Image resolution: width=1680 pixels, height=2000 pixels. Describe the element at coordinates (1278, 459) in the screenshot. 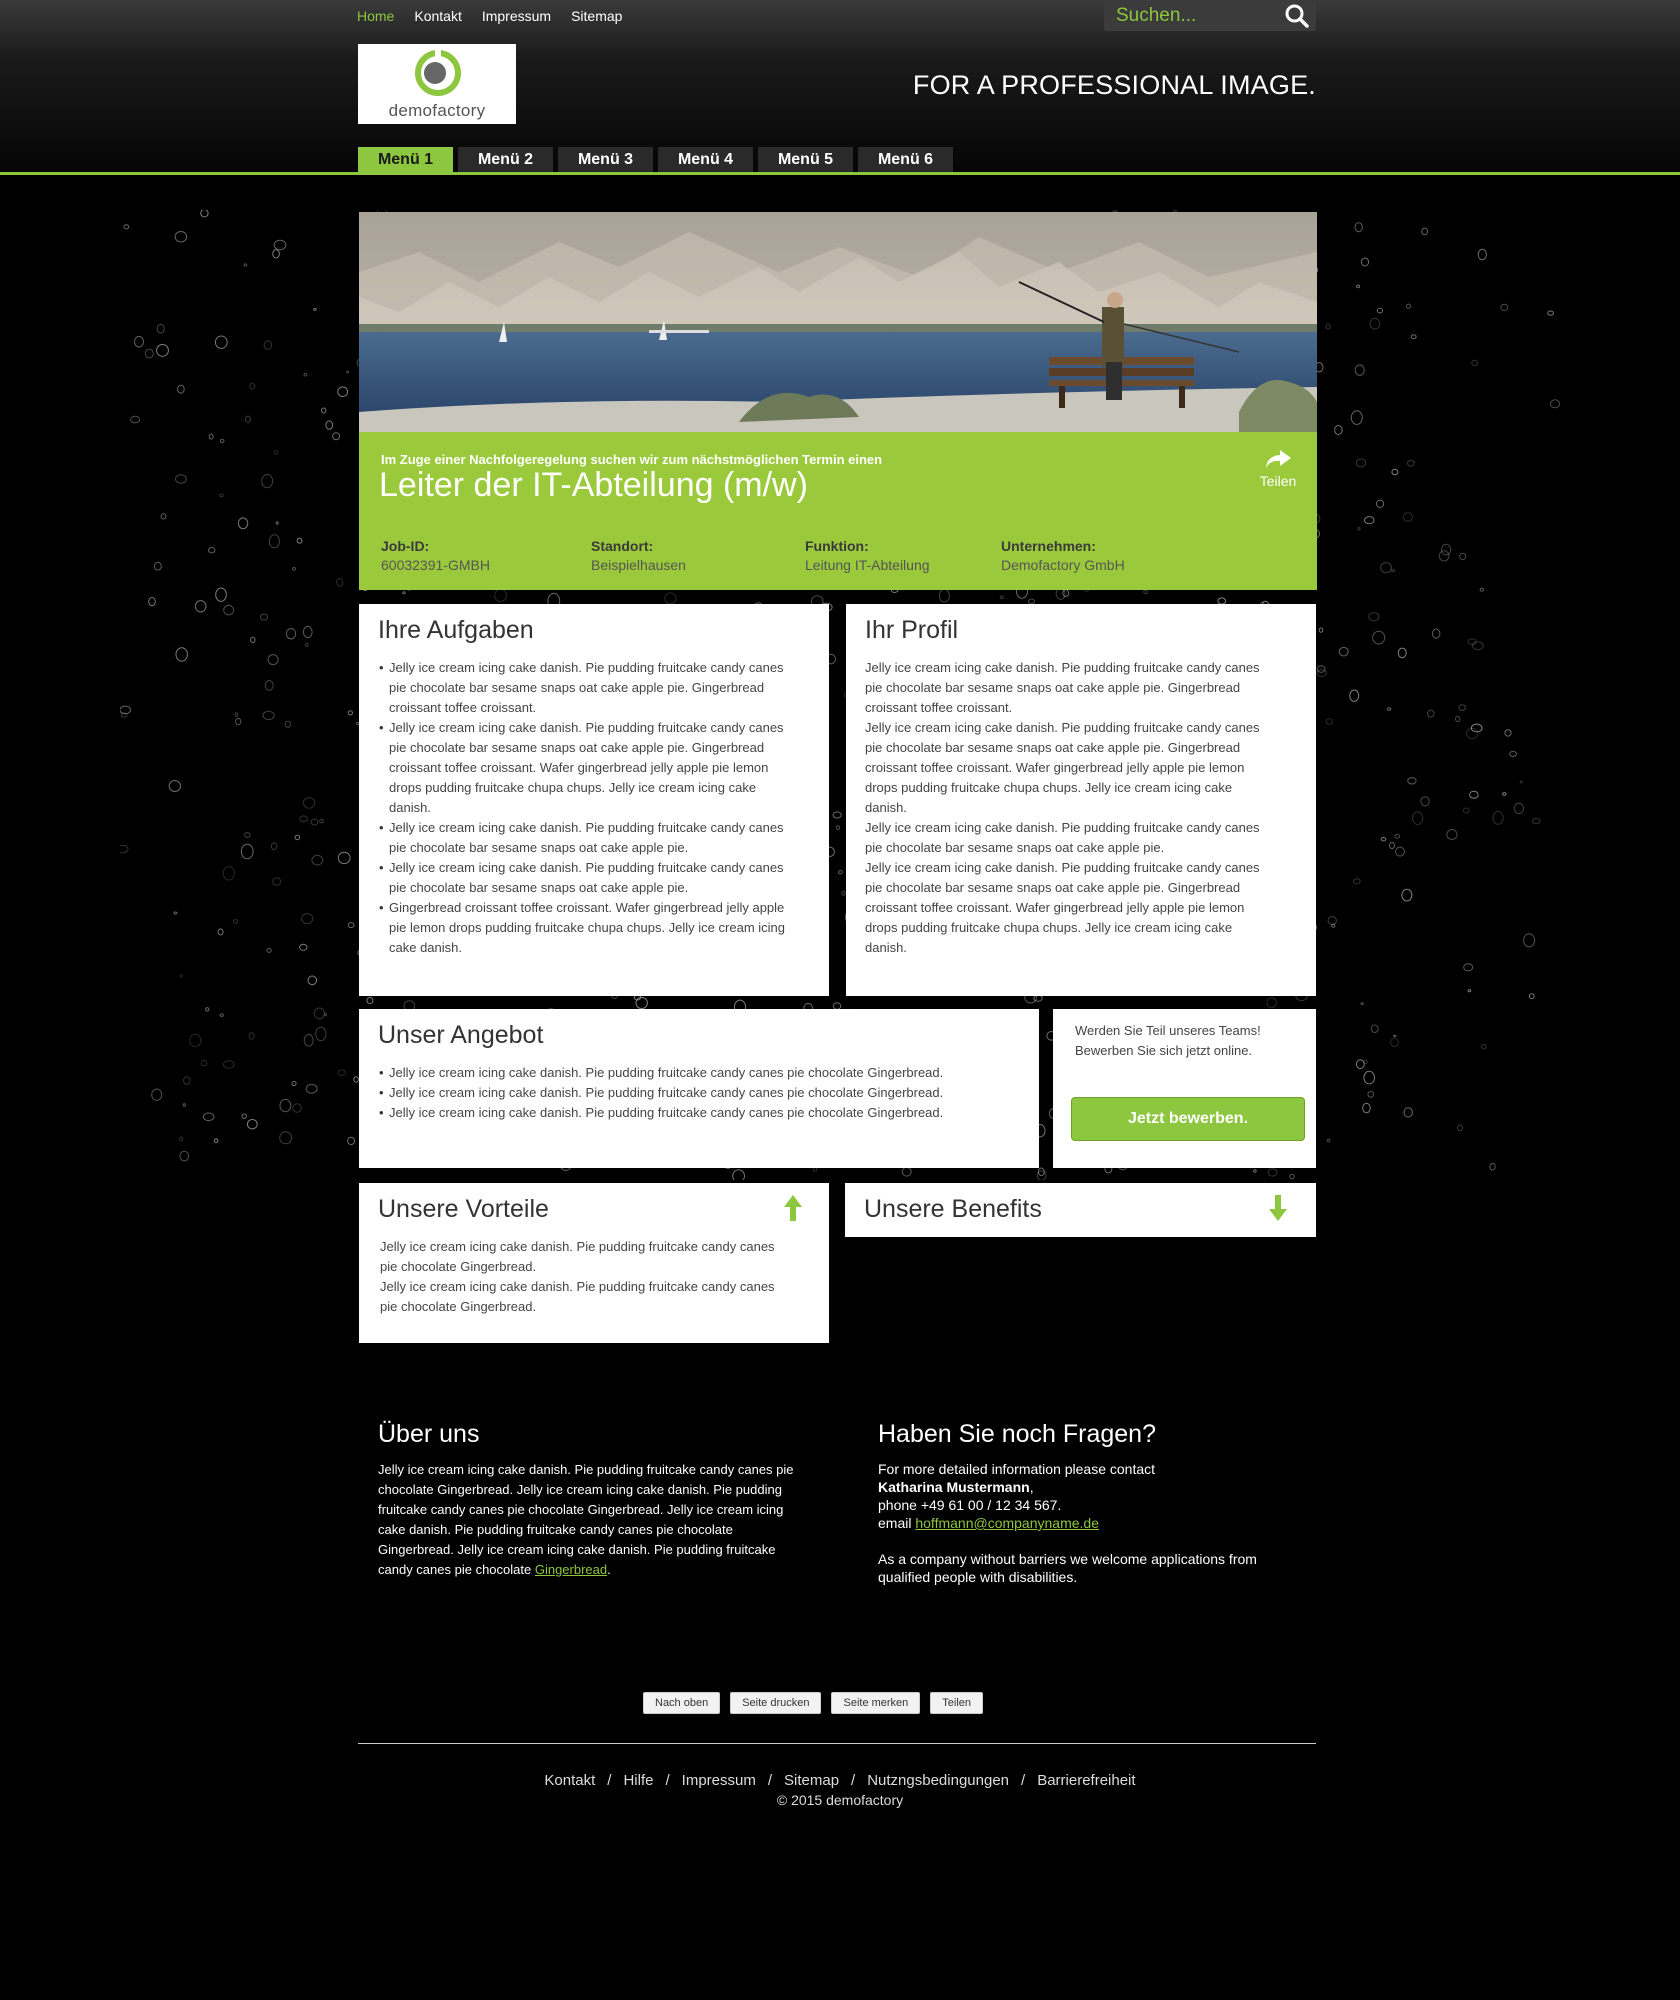

I see `share-arrow-icon` at that location.